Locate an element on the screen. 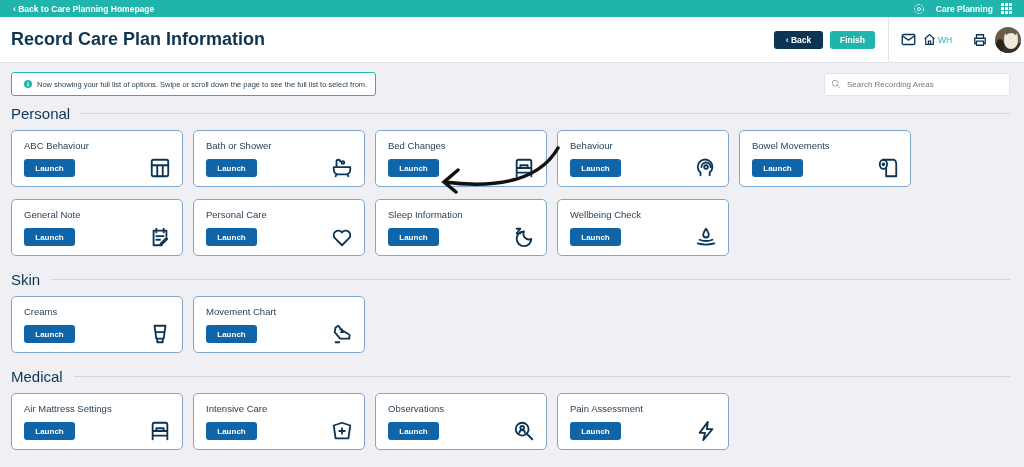  card-title: Personal Care is located at coordinates (237, 214).